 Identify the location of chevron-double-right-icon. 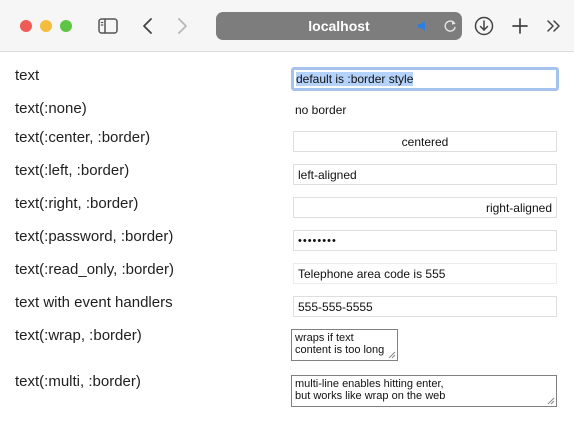
(554, 26).